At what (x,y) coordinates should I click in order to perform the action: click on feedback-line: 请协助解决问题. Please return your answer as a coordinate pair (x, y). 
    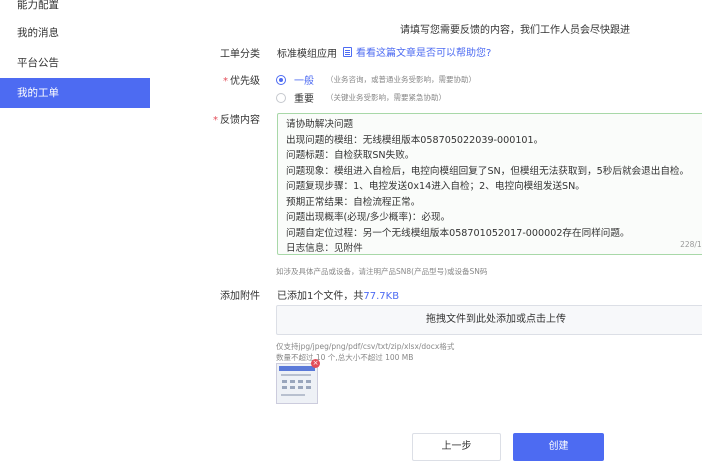
    Looking at the image, I should click on (320, 124).